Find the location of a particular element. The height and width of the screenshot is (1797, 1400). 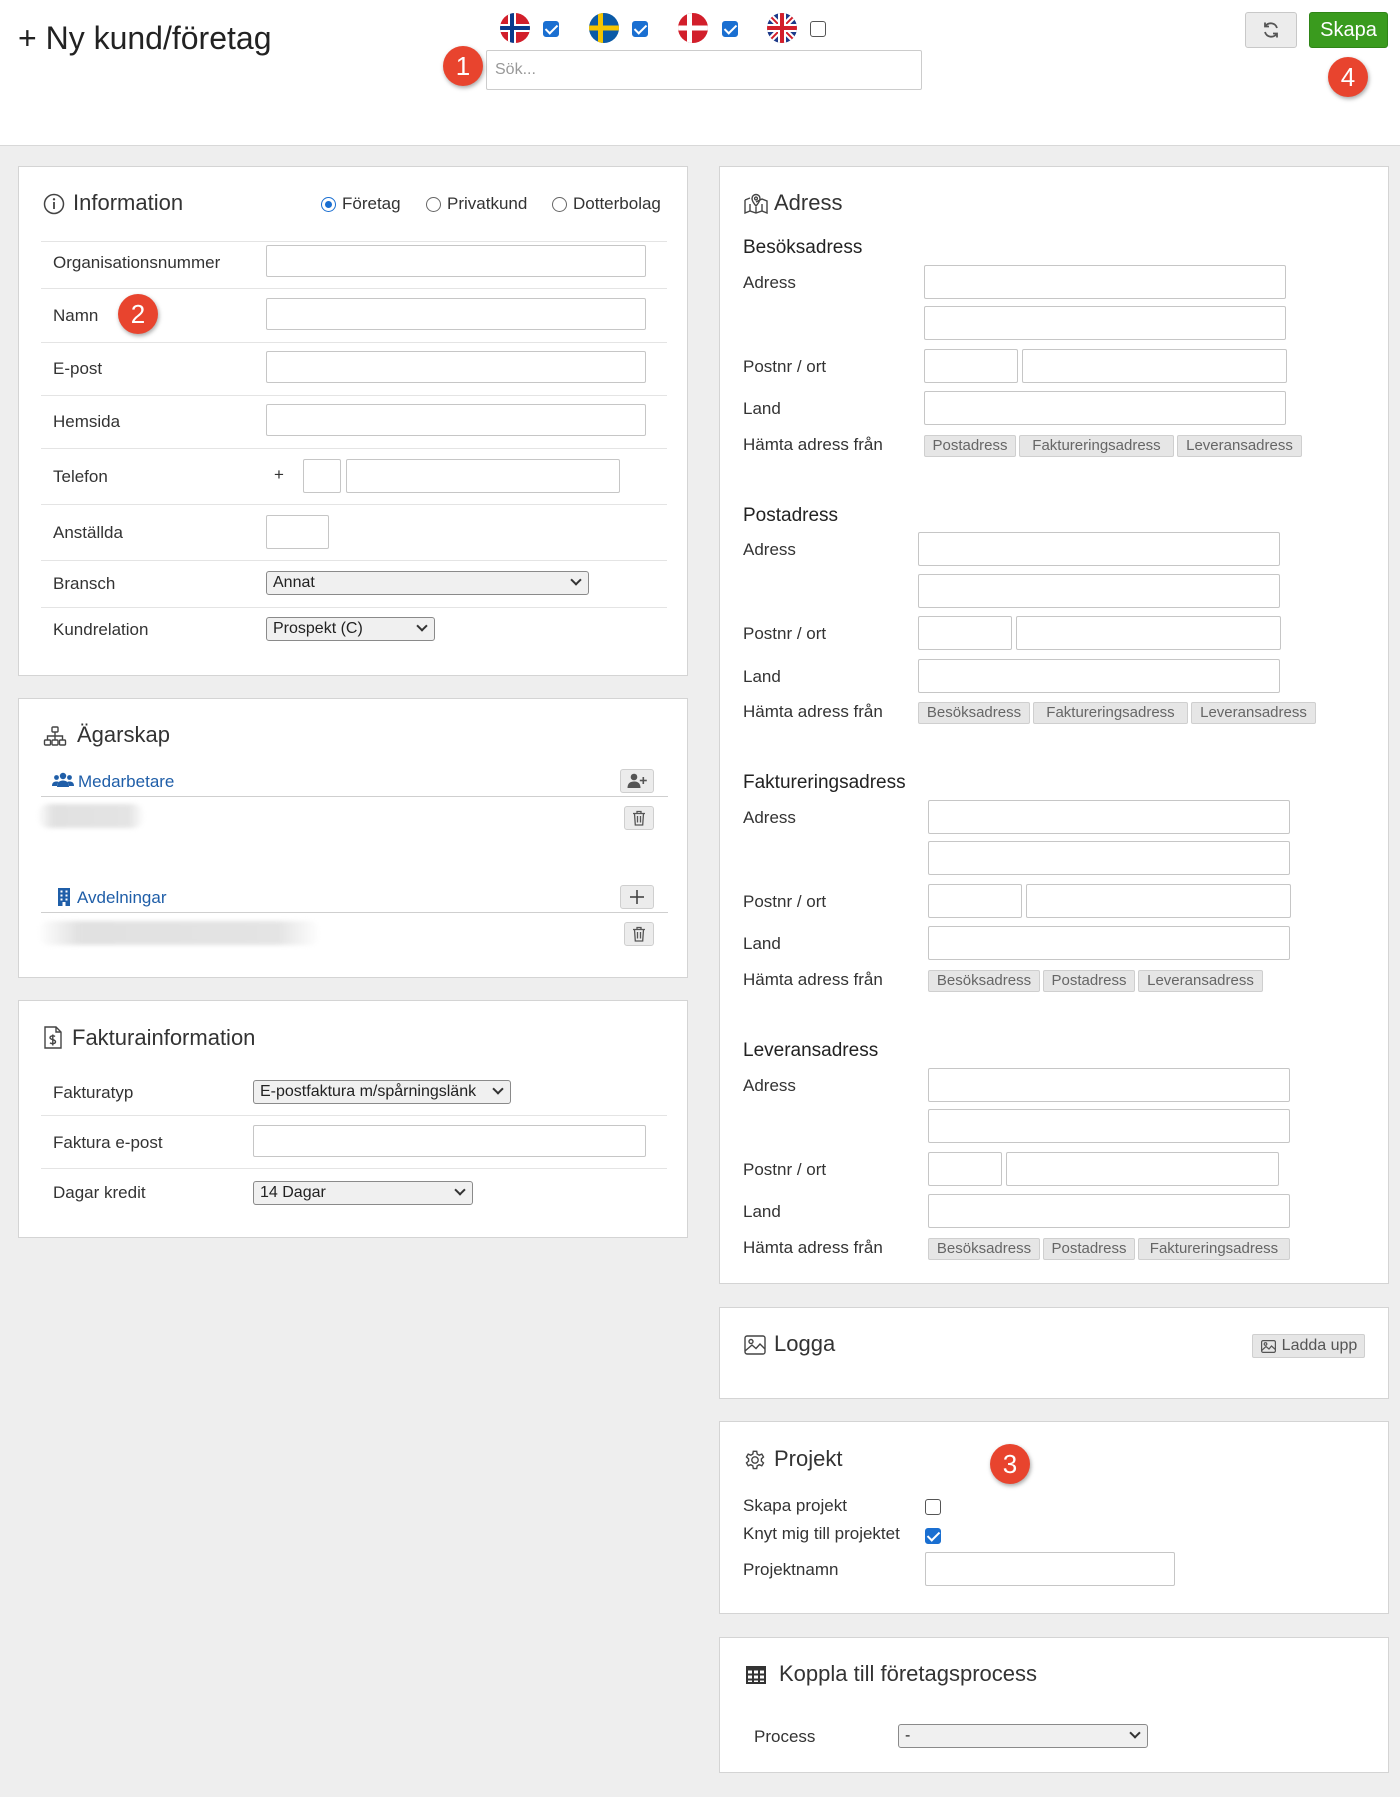

postal-zip-input is located at coordinates (965, 633).